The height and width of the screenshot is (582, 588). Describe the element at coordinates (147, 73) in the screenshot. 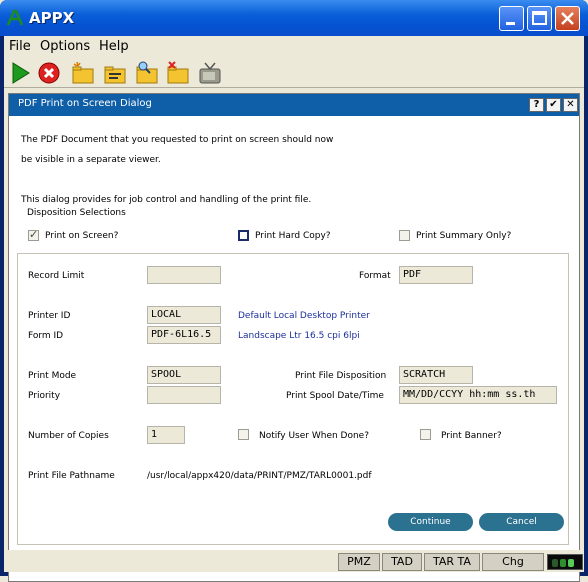

I see `folder-search-icon` at that location.